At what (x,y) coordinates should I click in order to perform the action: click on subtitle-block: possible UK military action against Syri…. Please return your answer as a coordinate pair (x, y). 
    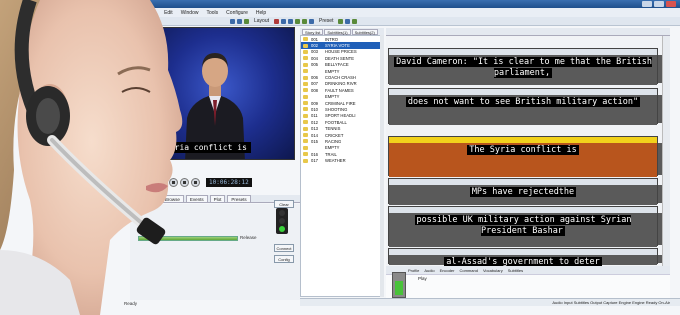
    Looking at the image, I should click on (526, 226).